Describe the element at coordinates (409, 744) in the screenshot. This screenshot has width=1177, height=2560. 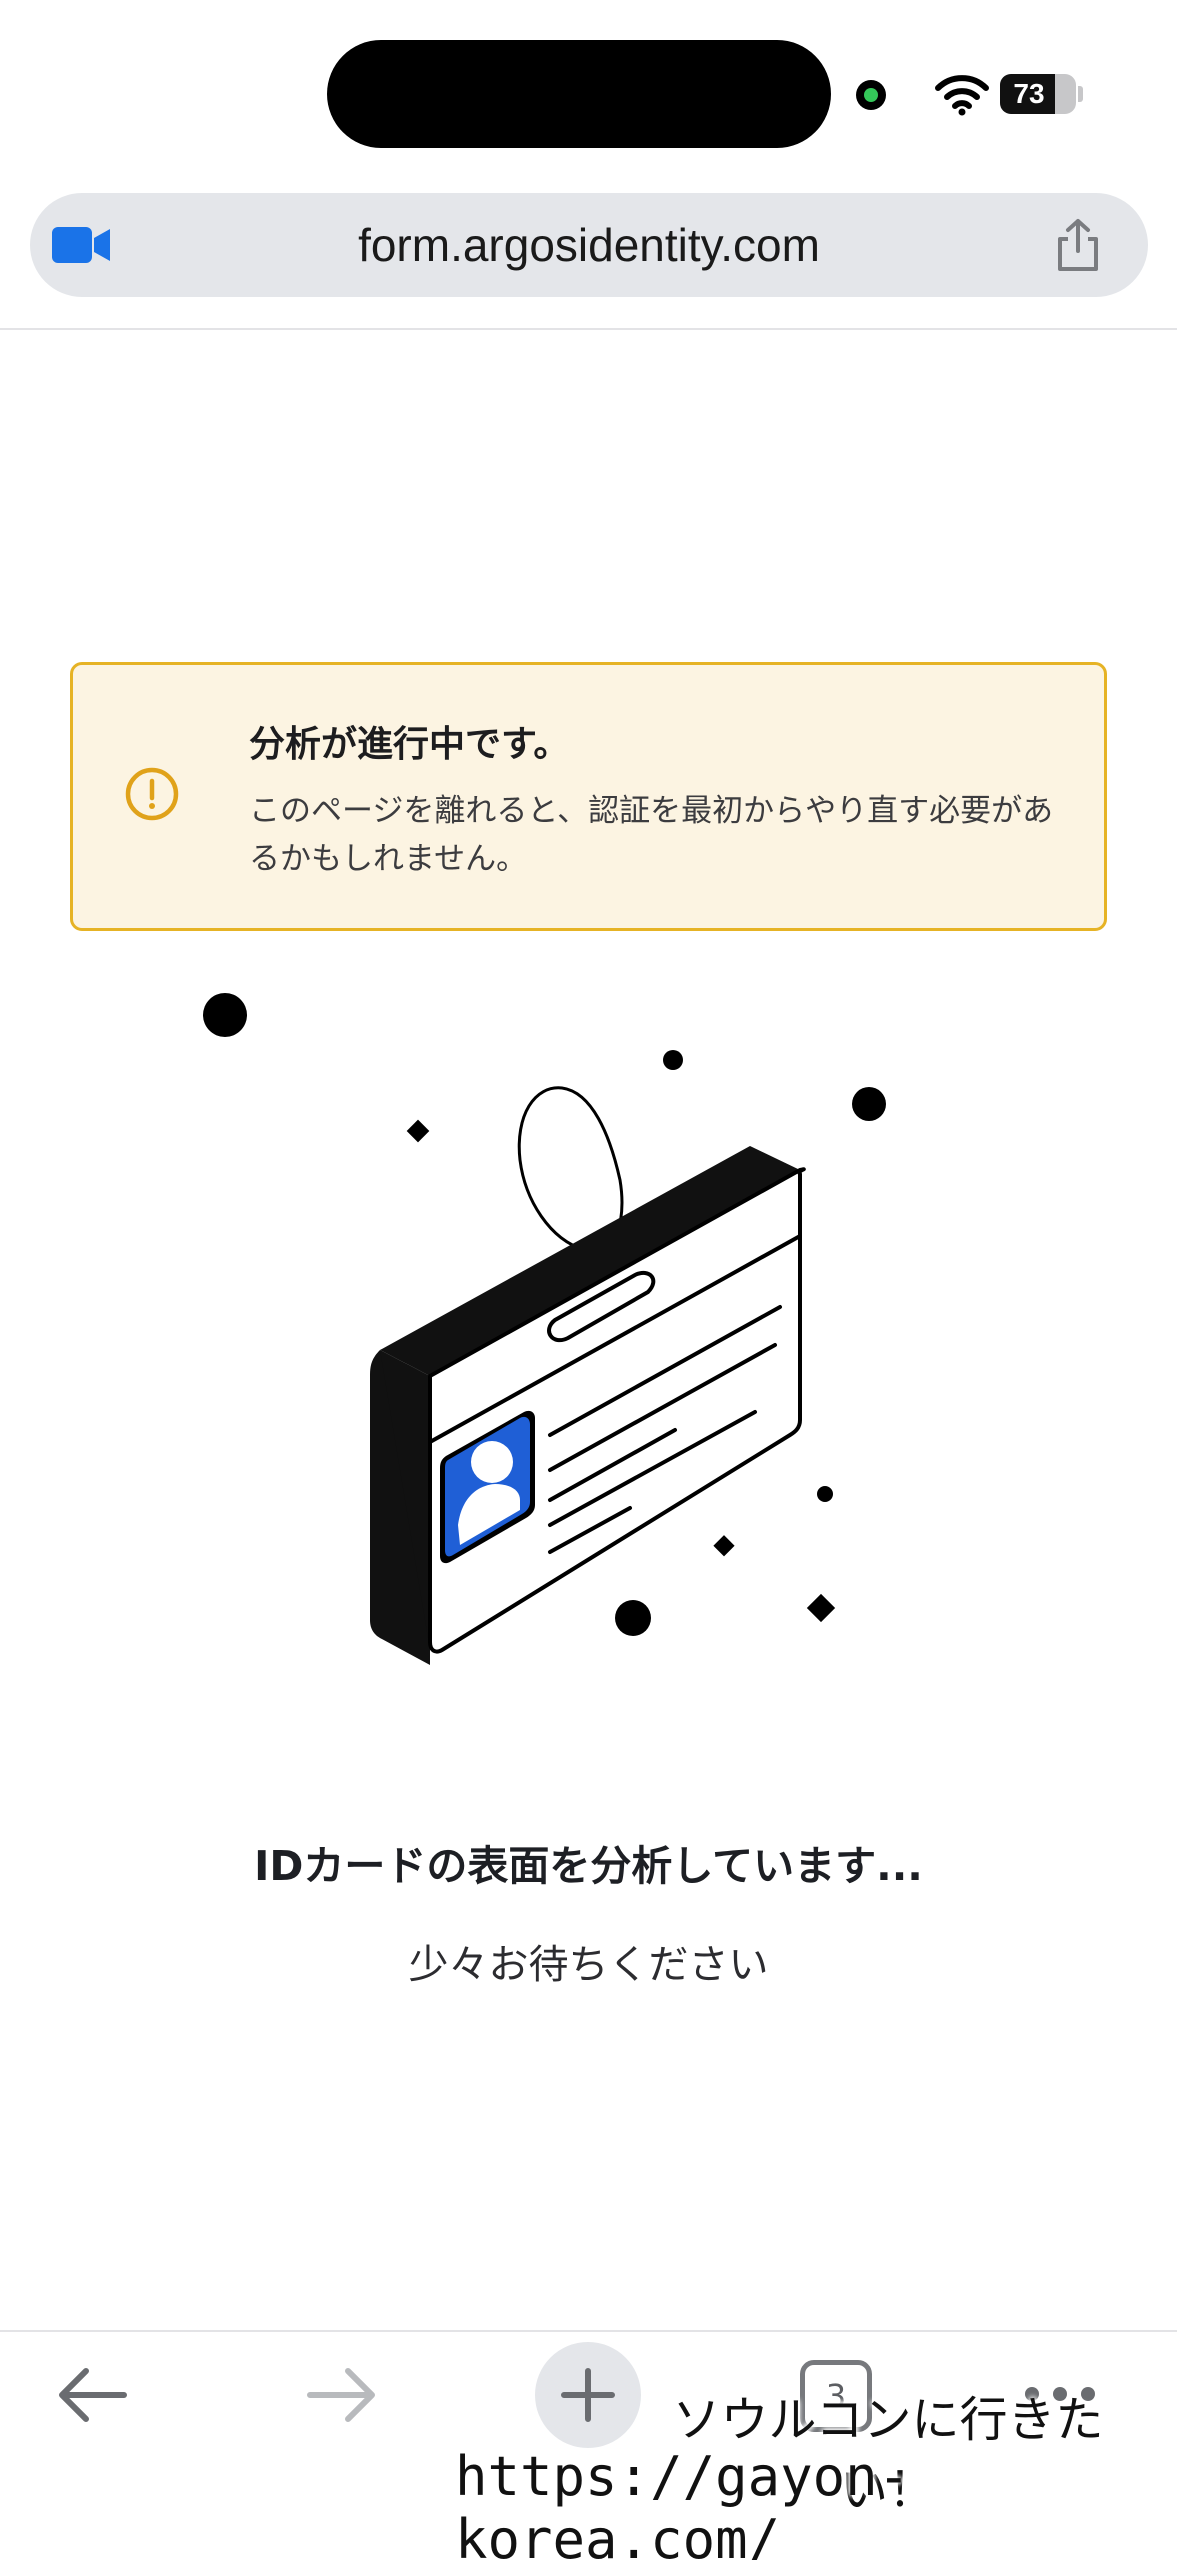
I see `banner-title: 分析が進行中です。` at that location.